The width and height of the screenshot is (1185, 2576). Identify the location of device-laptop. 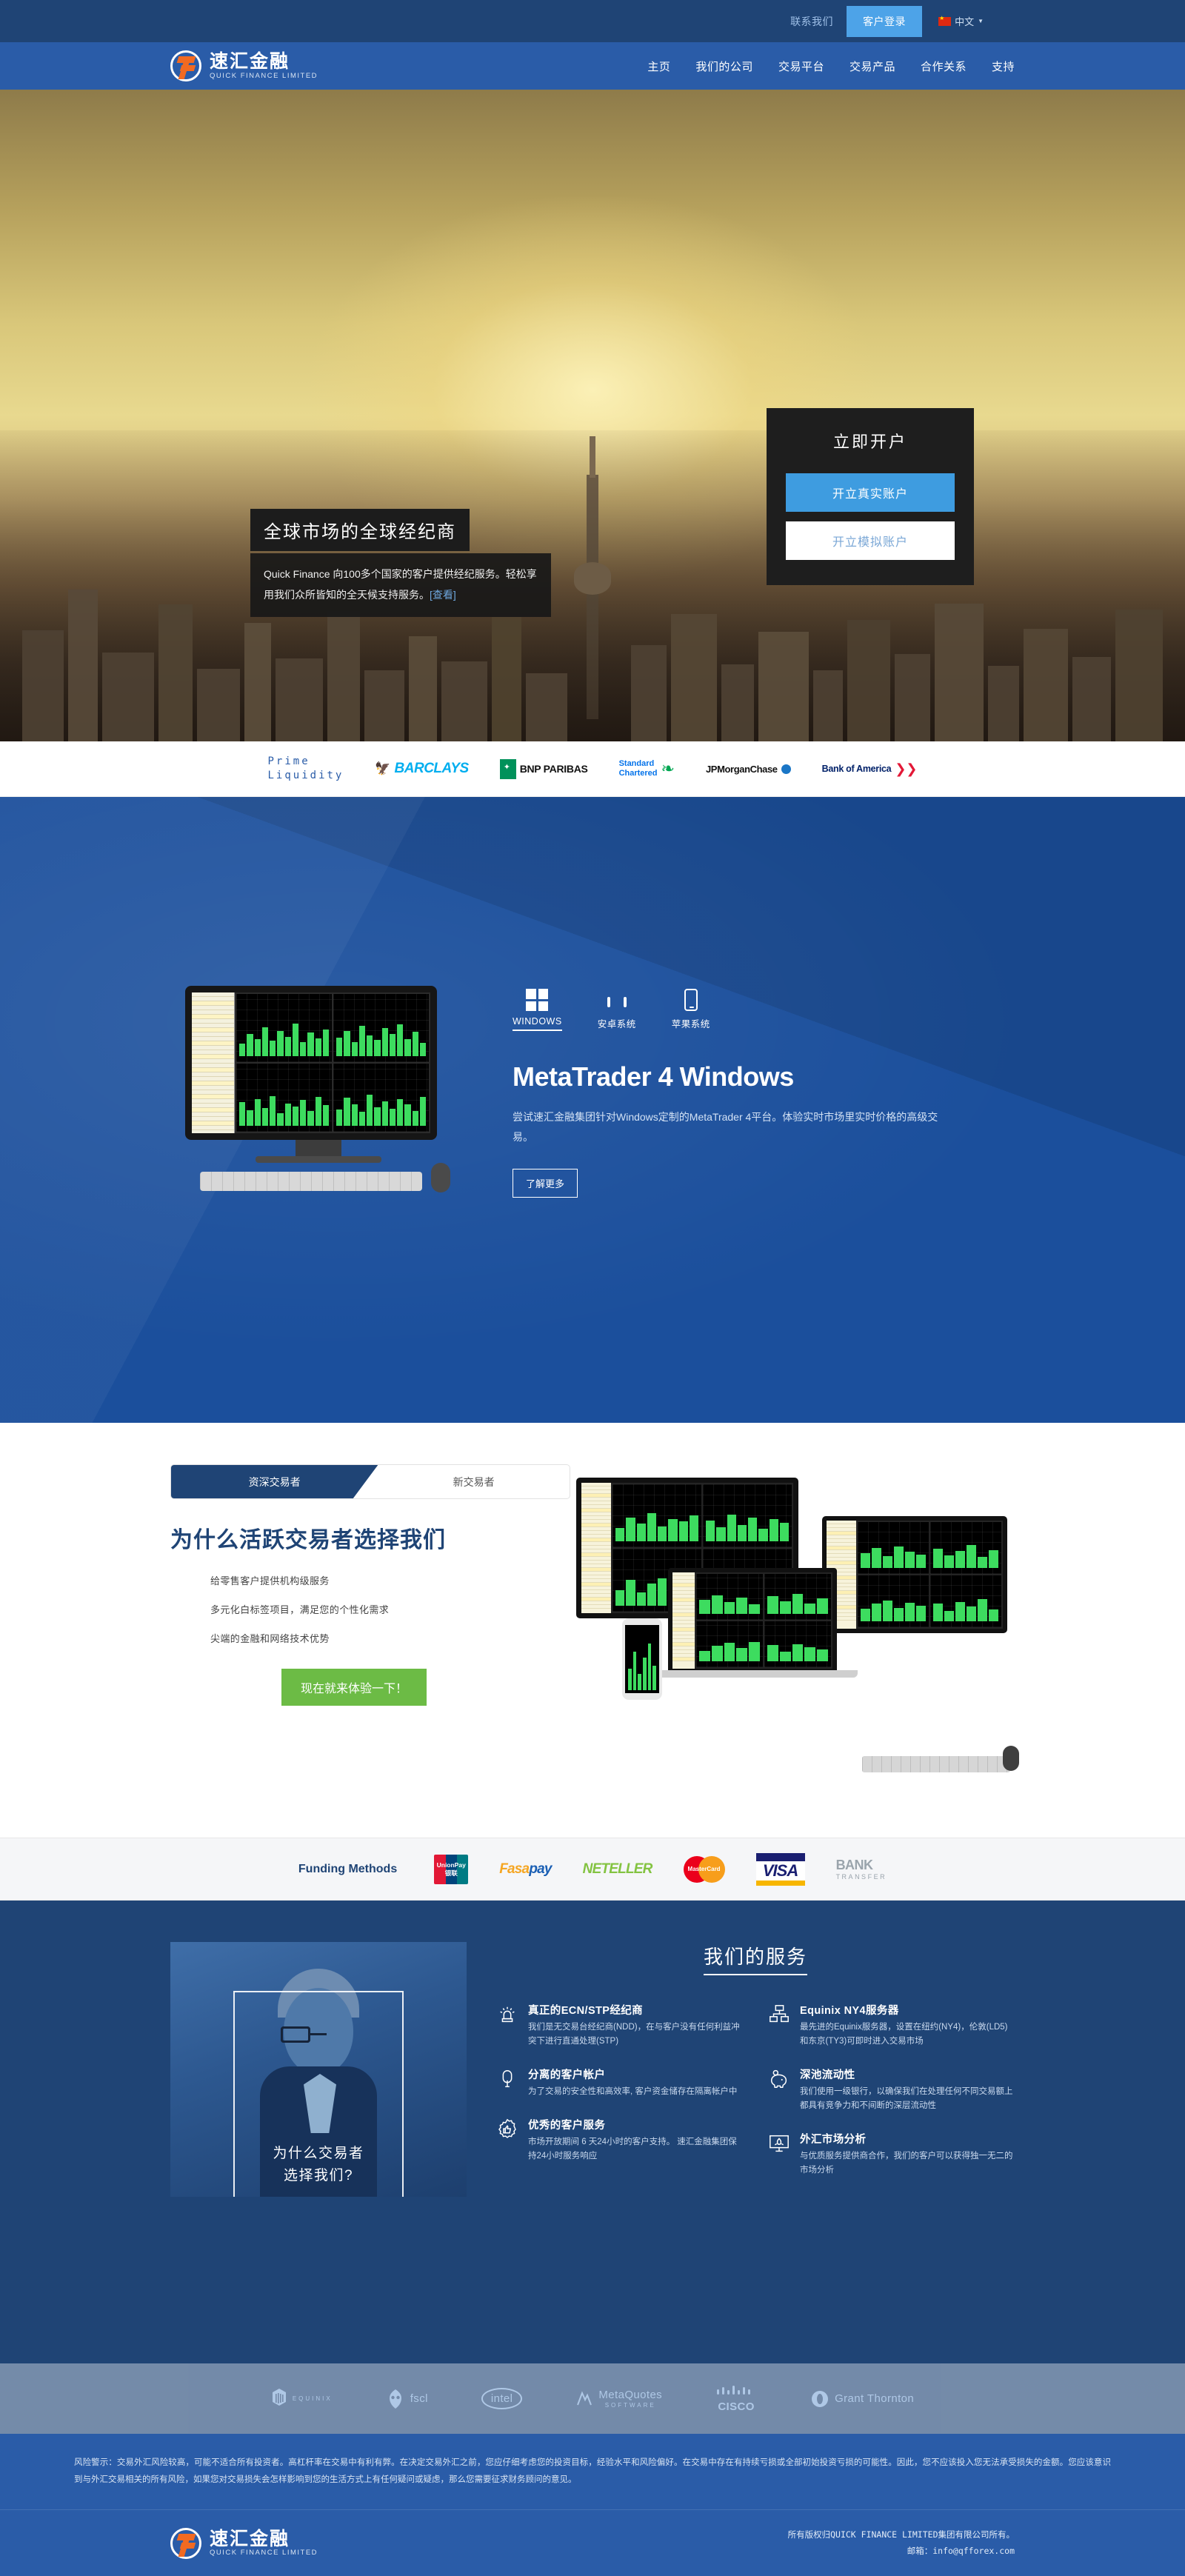
(757, 1623).